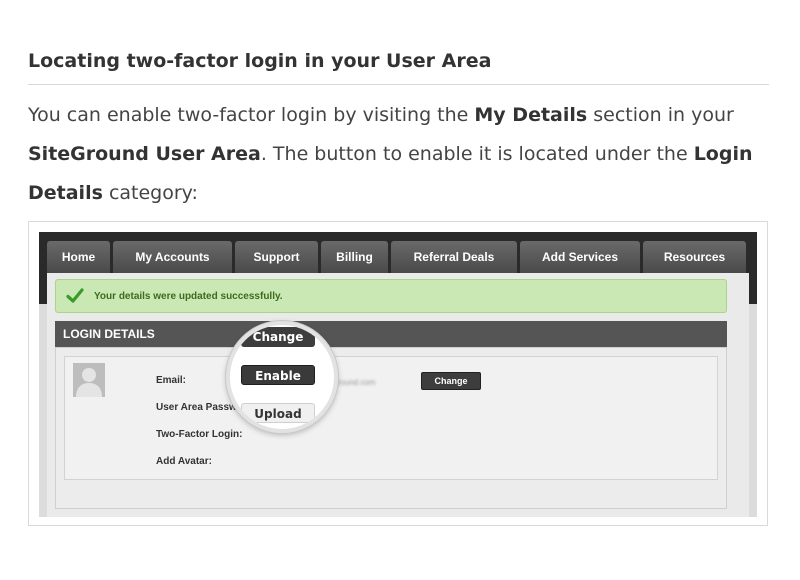 The image size is (800, 580). I want to click on check-icon, so click(75, 295).